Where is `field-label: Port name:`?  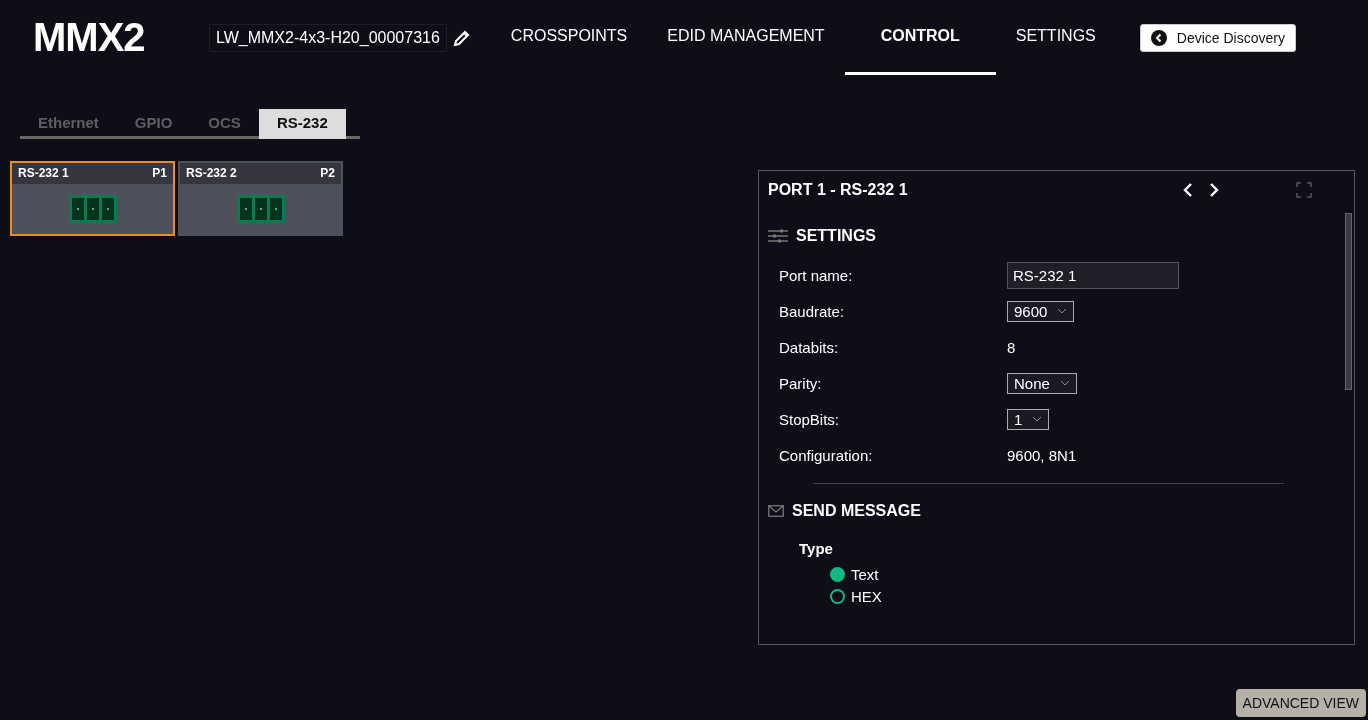 field-label: Port name: is located at coordinates (816, 275).